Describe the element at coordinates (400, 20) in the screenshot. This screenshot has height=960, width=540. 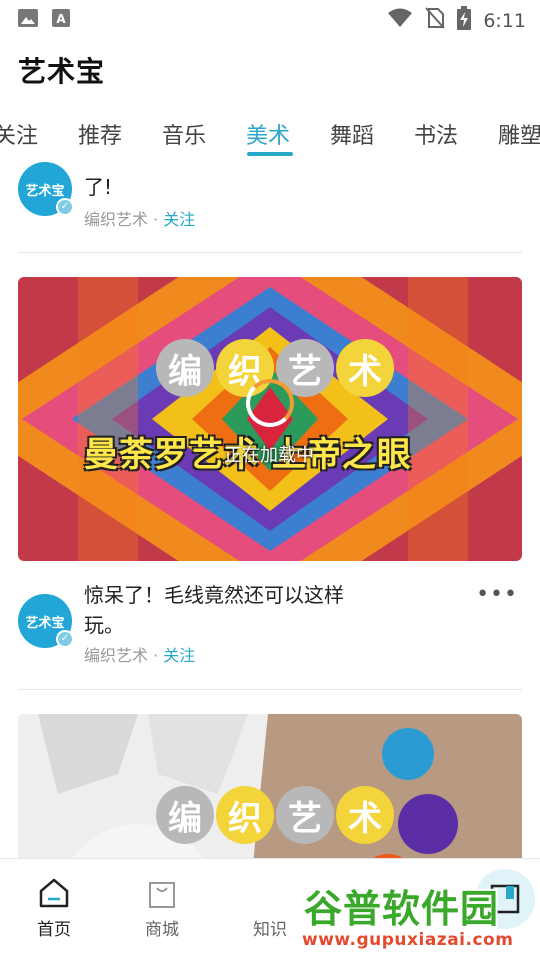
I see `wifi-icon` at that location.